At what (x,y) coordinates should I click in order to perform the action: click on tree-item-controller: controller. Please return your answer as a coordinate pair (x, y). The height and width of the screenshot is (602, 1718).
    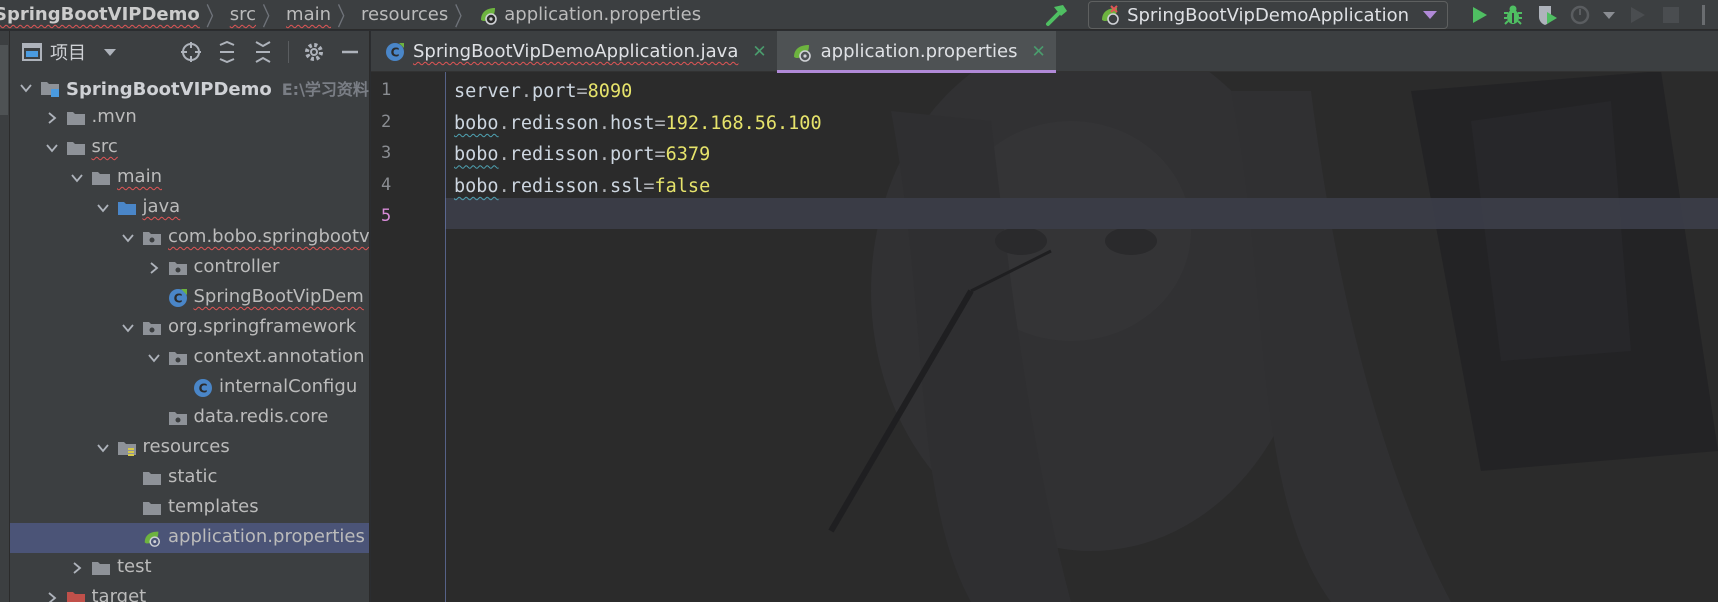
    Looking at the image, I should click on (189, 268).